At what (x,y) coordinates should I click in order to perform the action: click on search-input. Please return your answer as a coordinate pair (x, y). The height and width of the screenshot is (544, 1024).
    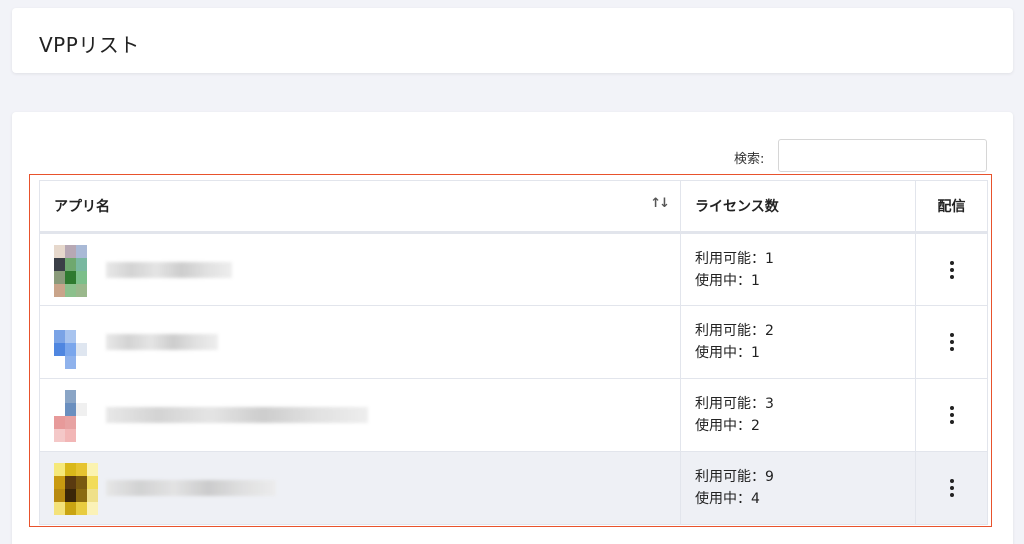
    Looking at the image, I should click on (882, 155).